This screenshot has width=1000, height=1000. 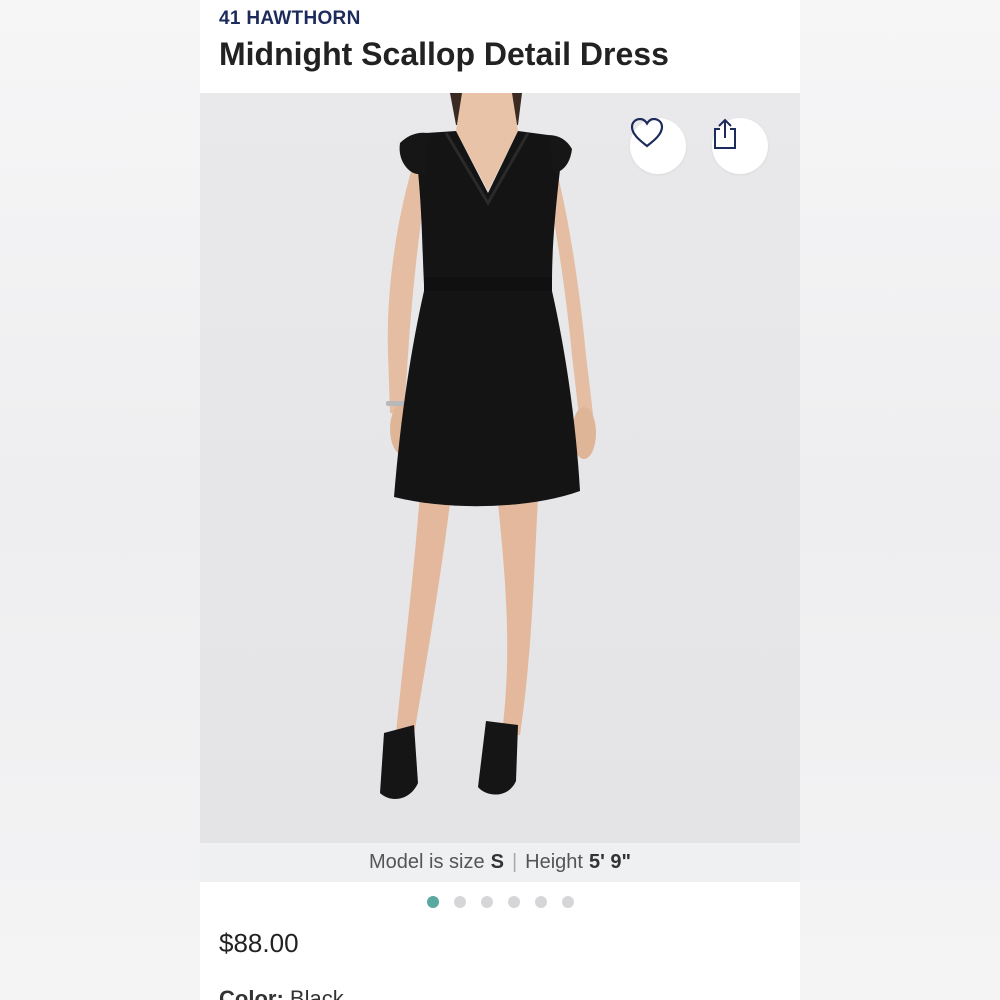 What do you see at coordinates (725, 133) in the screenshot?
I see `share-icon` at bounding box center [725, 133].